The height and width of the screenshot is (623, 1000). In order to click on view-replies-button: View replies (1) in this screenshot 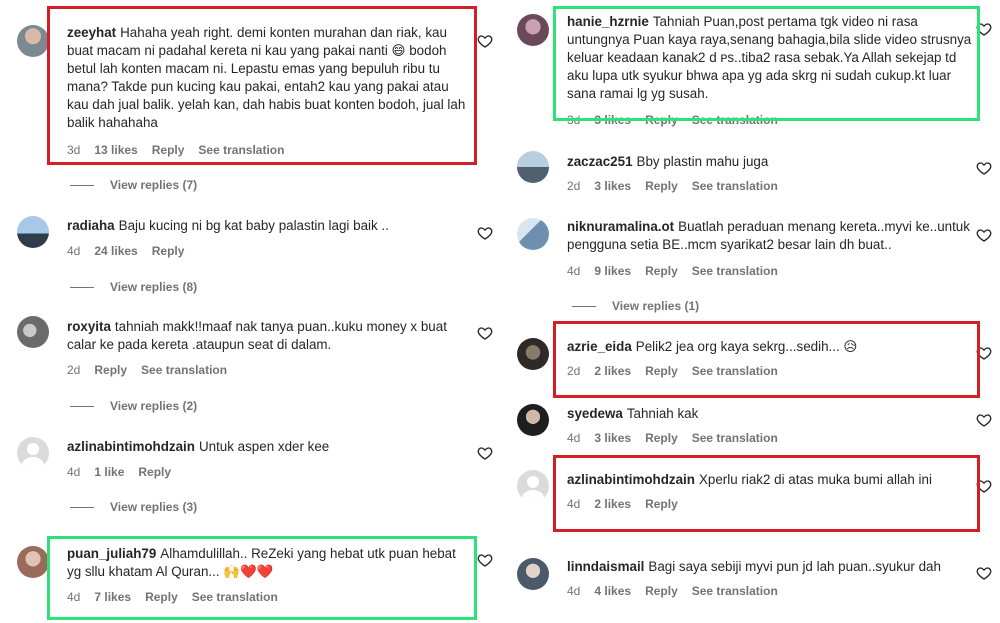, I will do `click(635, 306)`.